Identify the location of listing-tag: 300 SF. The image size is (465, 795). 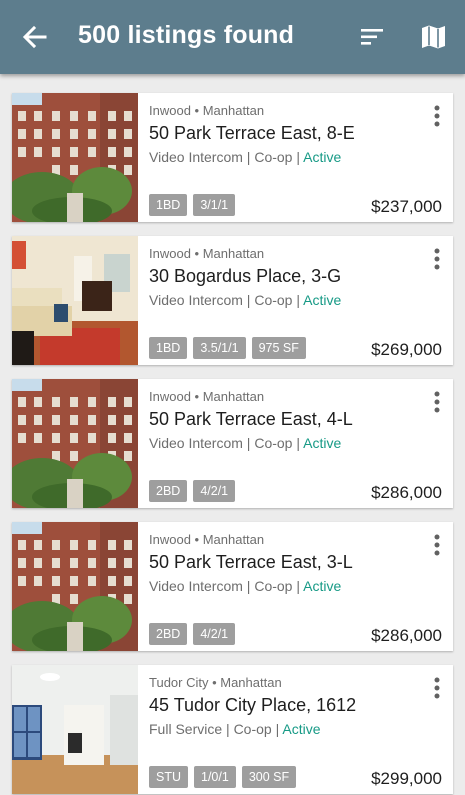
(269, 777).